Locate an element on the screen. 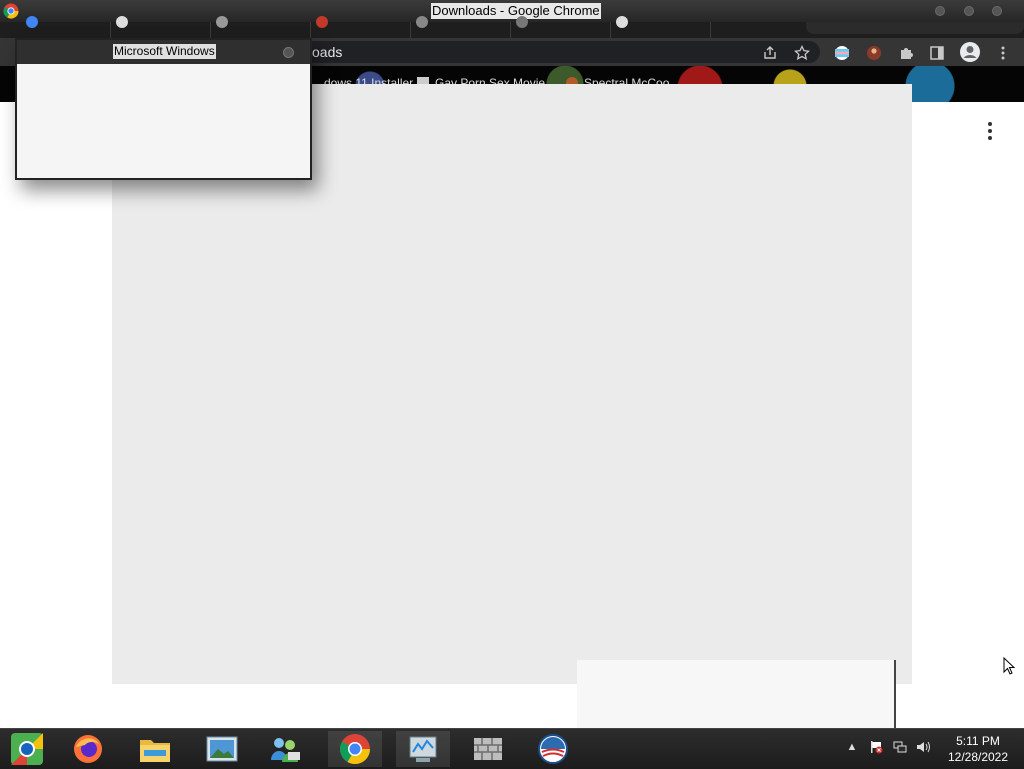  taskbar-app-system-monitor is located at coordinates (423, 749).